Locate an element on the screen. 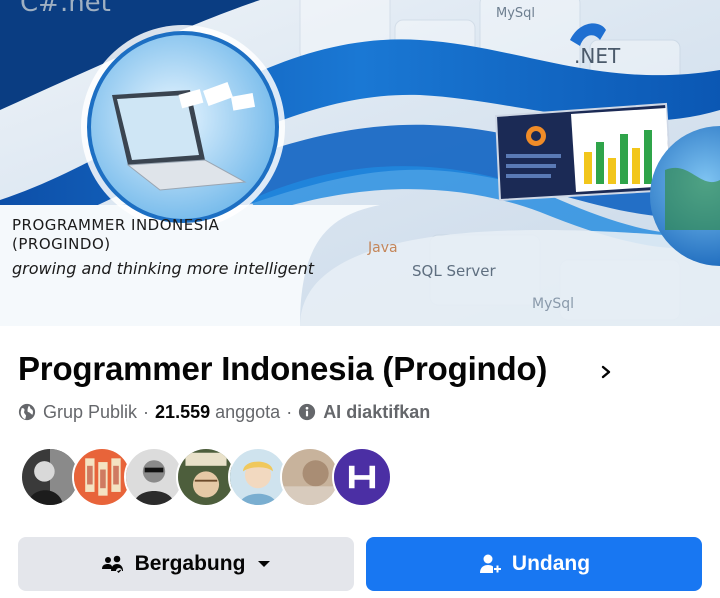 Image resolution: width=720 pixels, height=598 pixels. member-label: anggota is located at coordinates (248, 411).